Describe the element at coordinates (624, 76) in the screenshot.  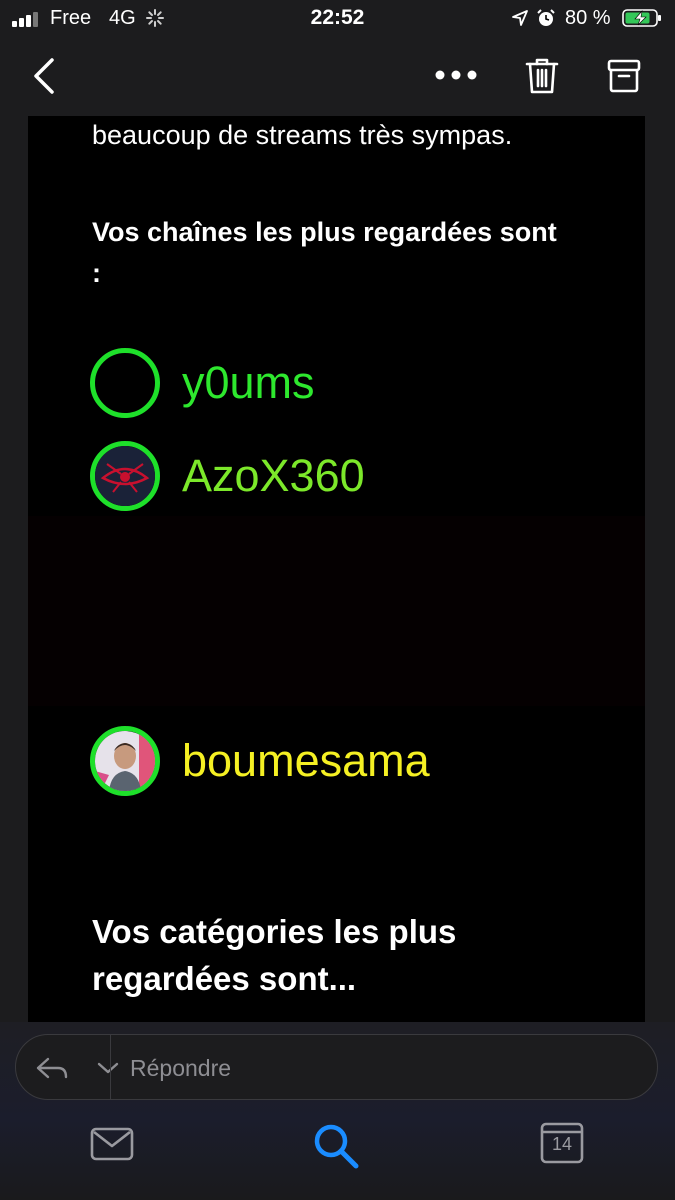
I see `archive-icon` at that location.